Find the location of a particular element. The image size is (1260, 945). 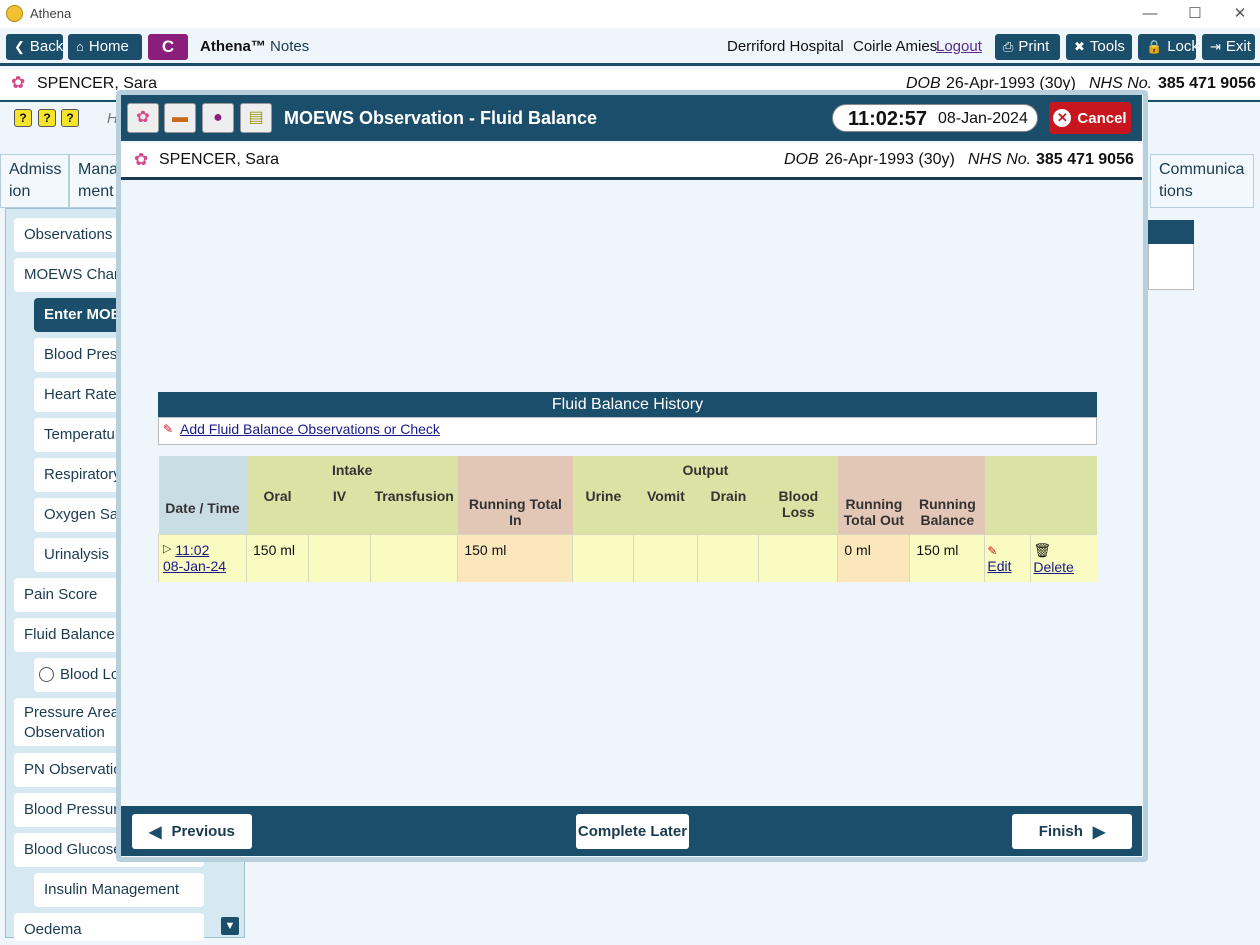

cell-running-total-in: 150 ml is located at coordinates (515, 557).